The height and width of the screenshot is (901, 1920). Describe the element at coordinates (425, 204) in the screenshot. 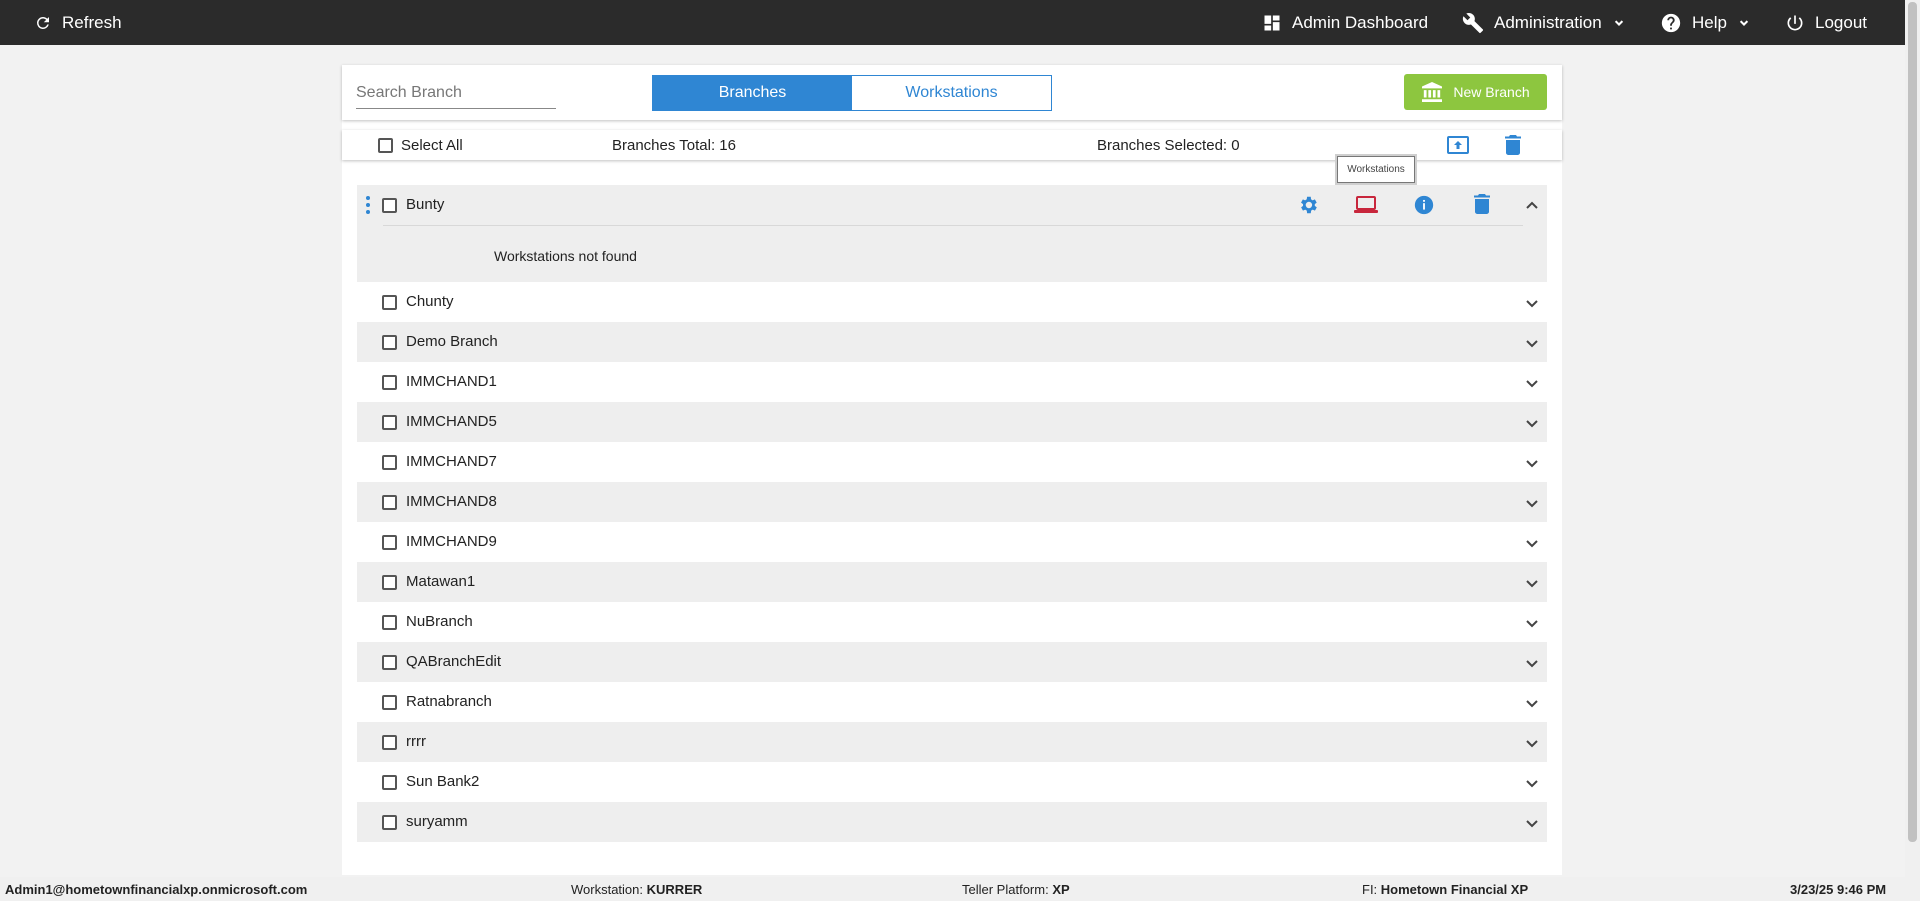

I see `branch-name: Bunty` at that location.